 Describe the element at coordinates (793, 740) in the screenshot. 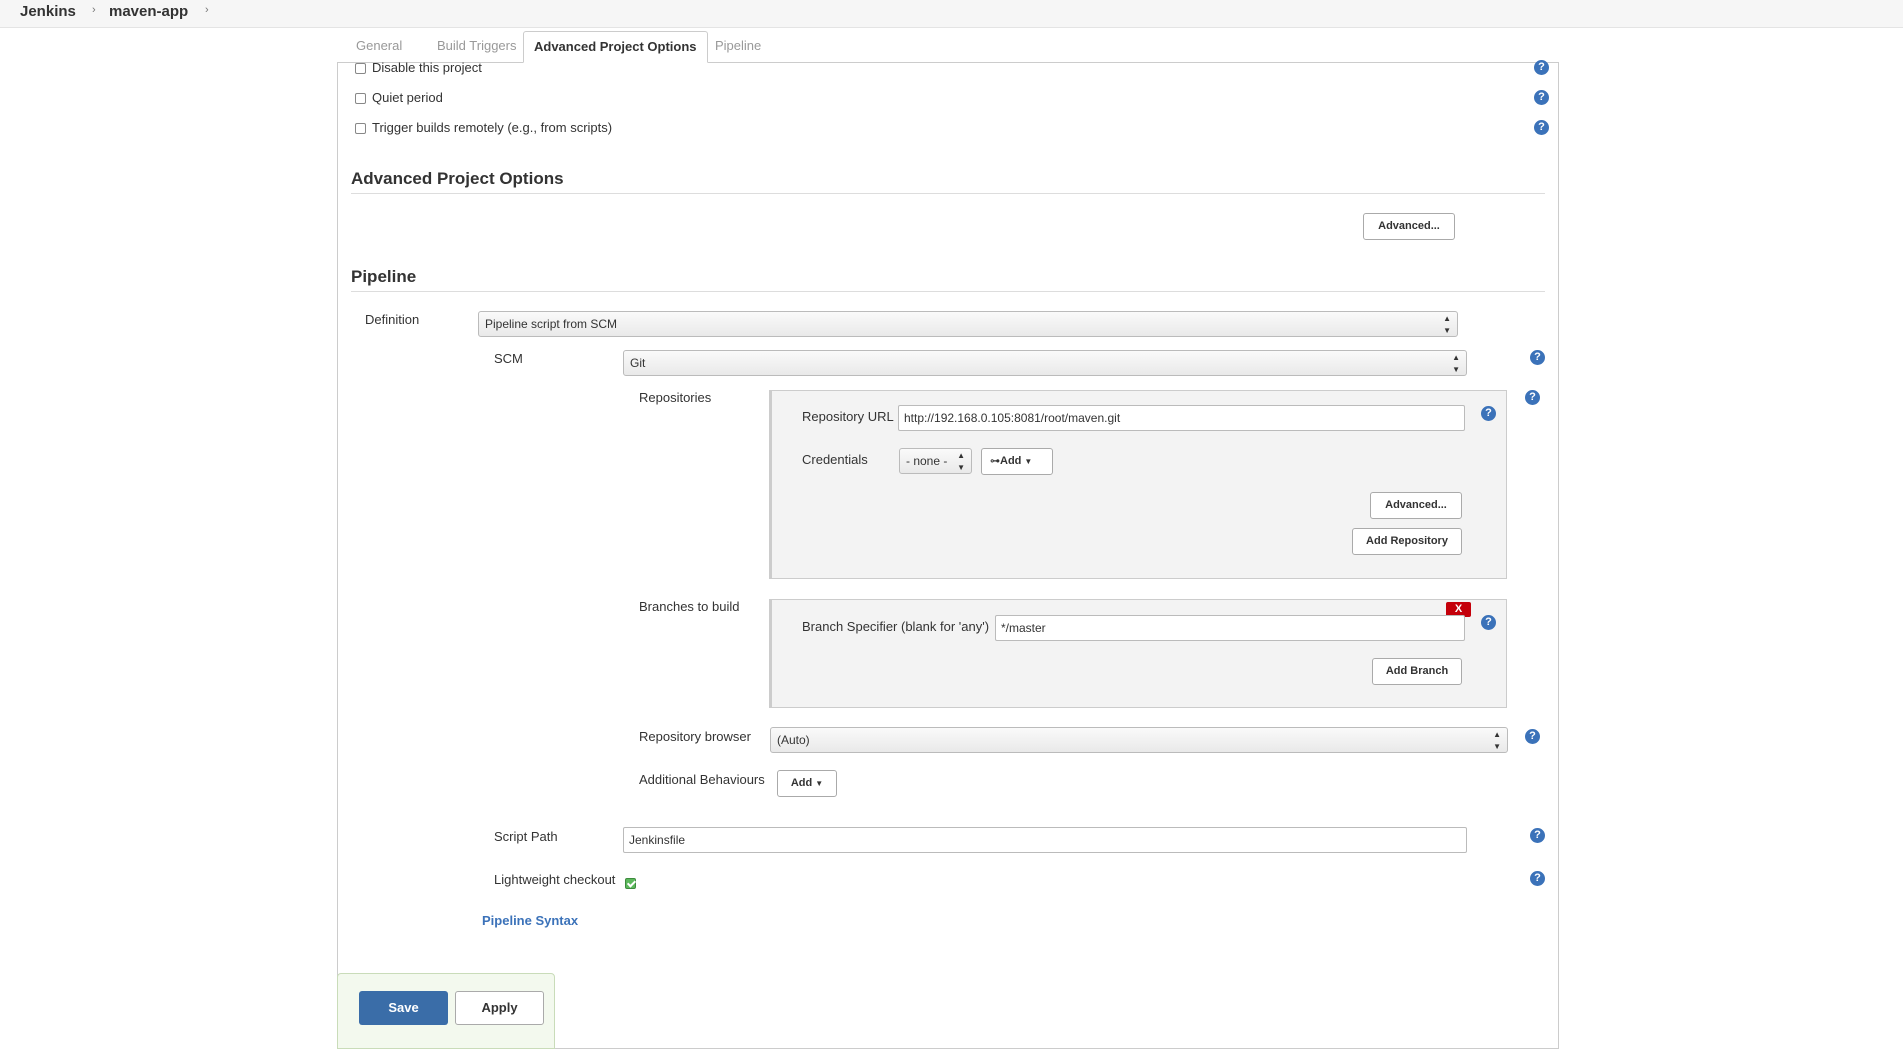

I see `repository-browser-selected-value: (Auto)` at that location.